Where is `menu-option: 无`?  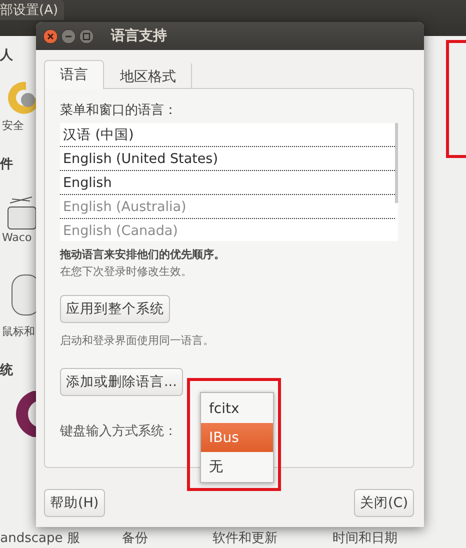 menu-option: 无 is located at coordinates (237, 466).